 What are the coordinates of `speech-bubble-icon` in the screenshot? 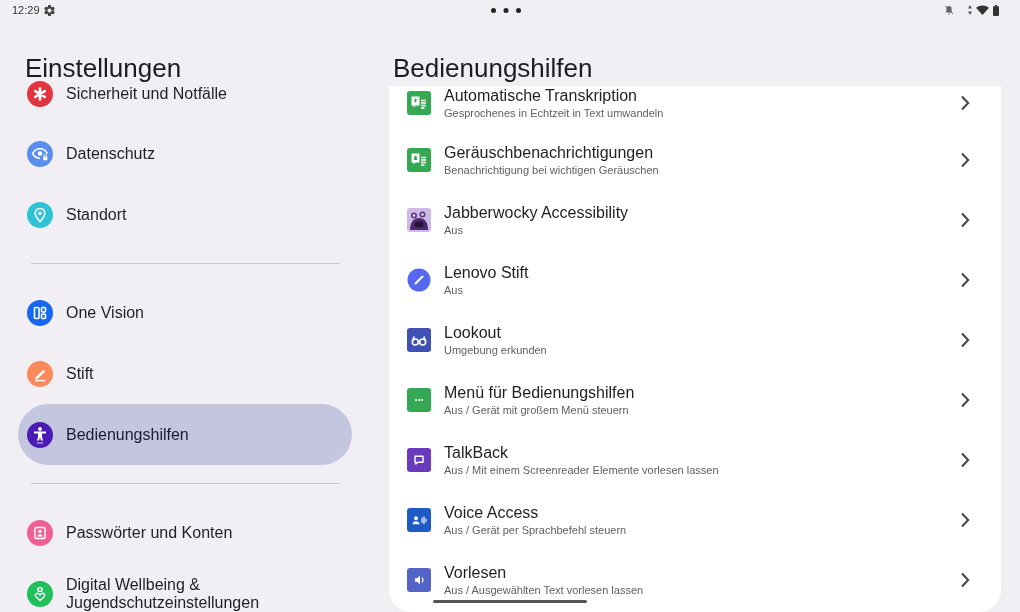 It's located at (419, 460).